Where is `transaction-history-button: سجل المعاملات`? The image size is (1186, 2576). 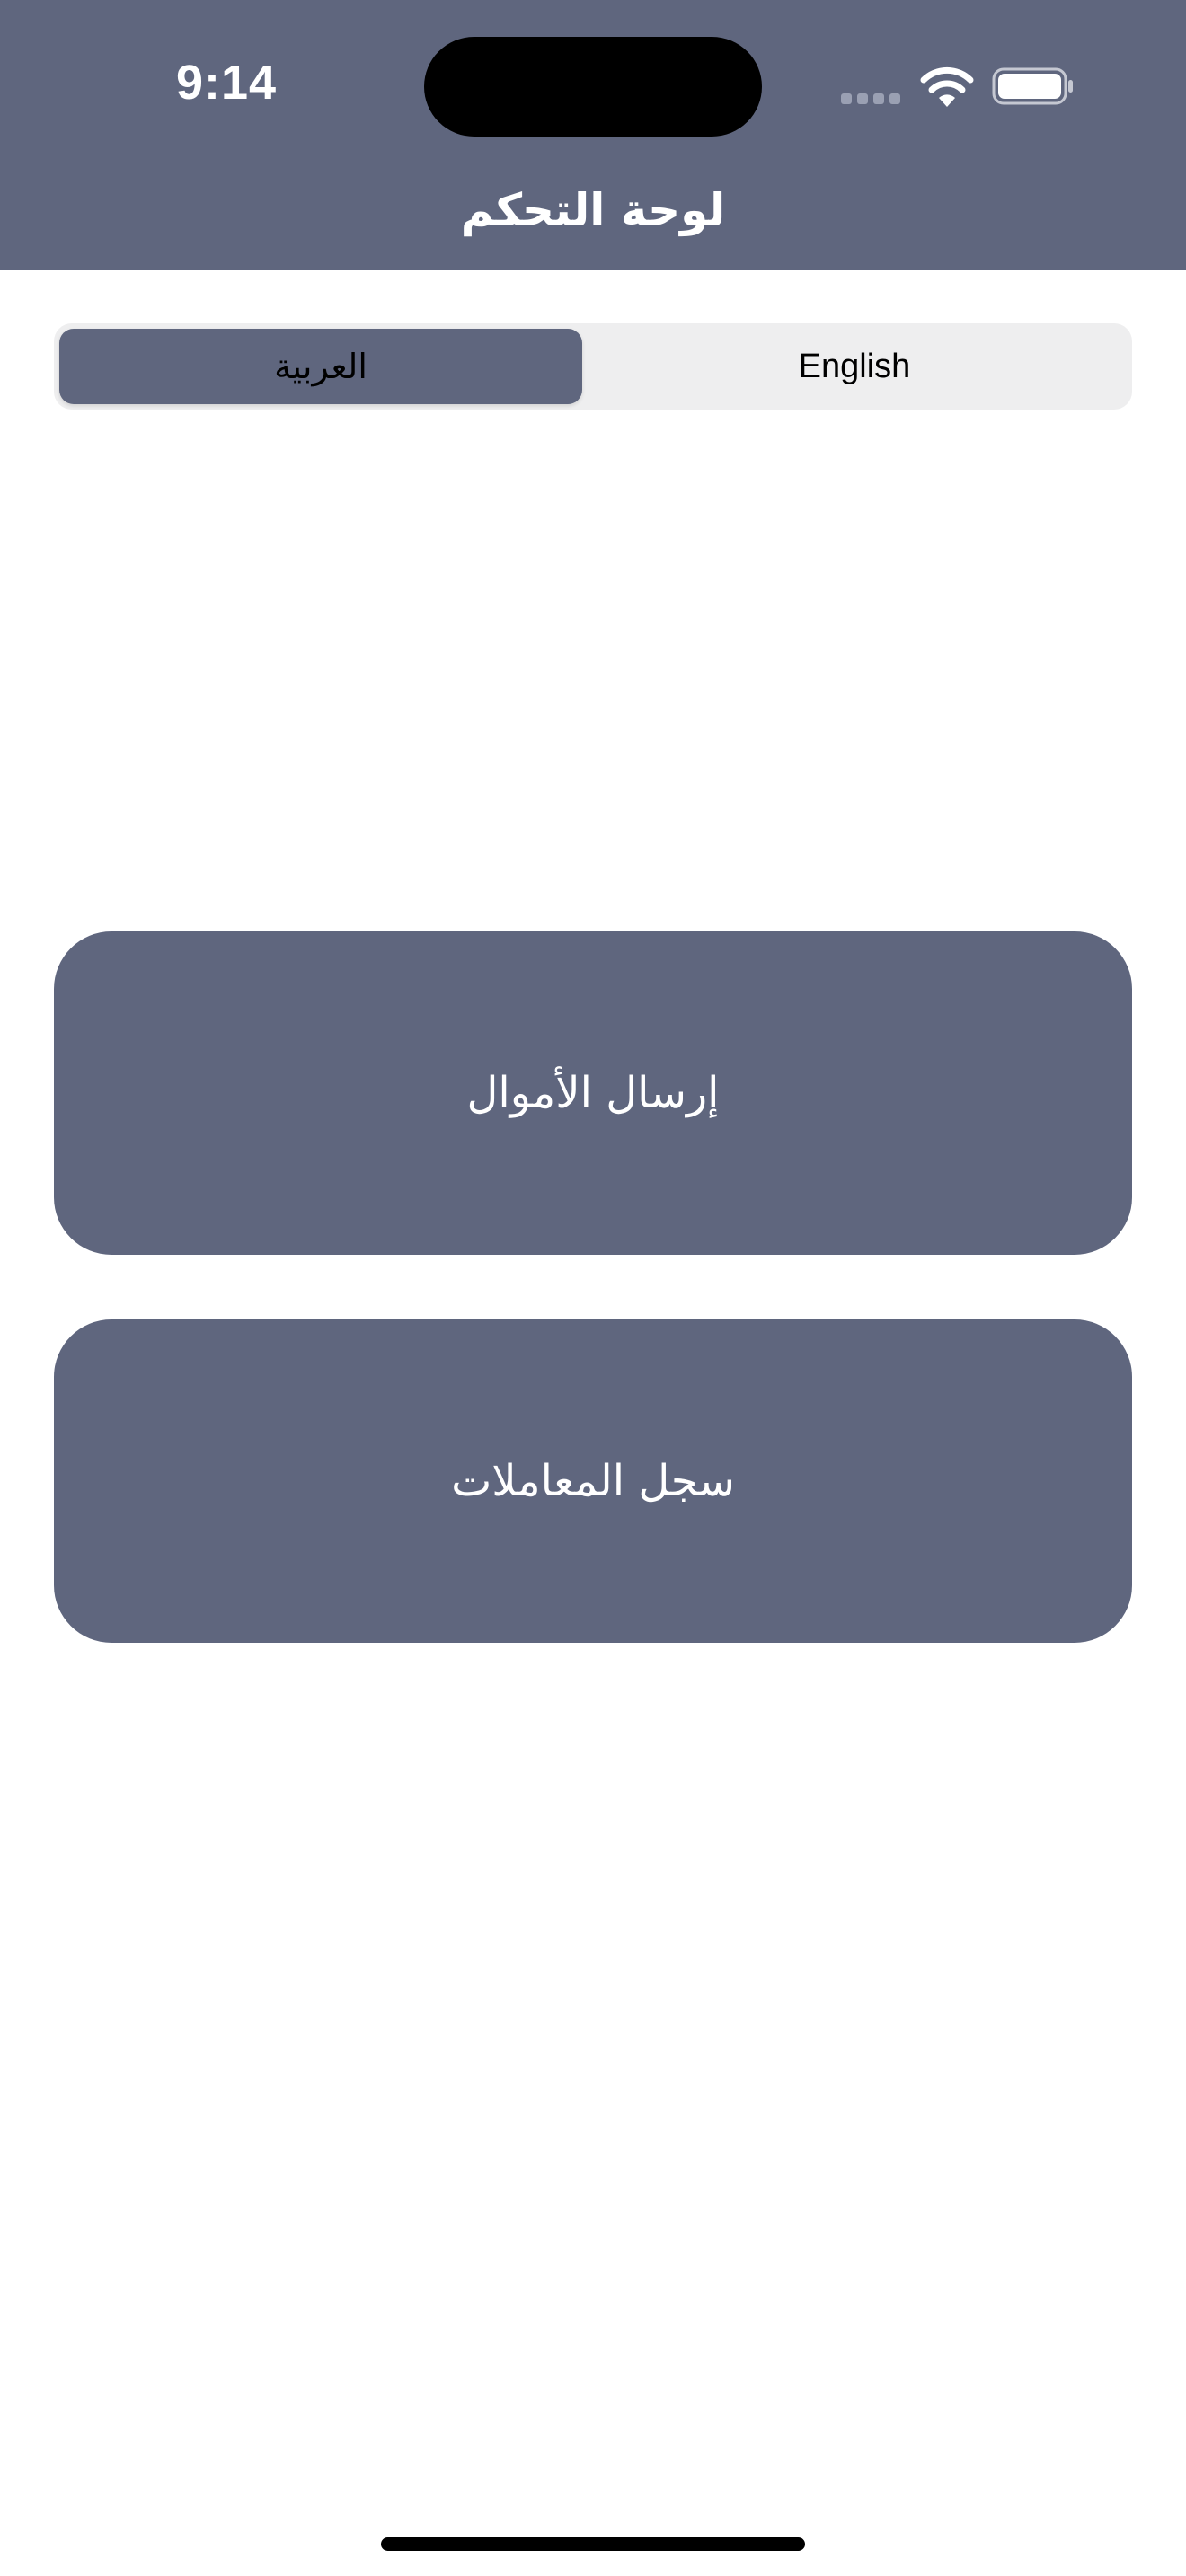
transaction-history-button: سجل المعاملات is located at coordinates (593, 1481).